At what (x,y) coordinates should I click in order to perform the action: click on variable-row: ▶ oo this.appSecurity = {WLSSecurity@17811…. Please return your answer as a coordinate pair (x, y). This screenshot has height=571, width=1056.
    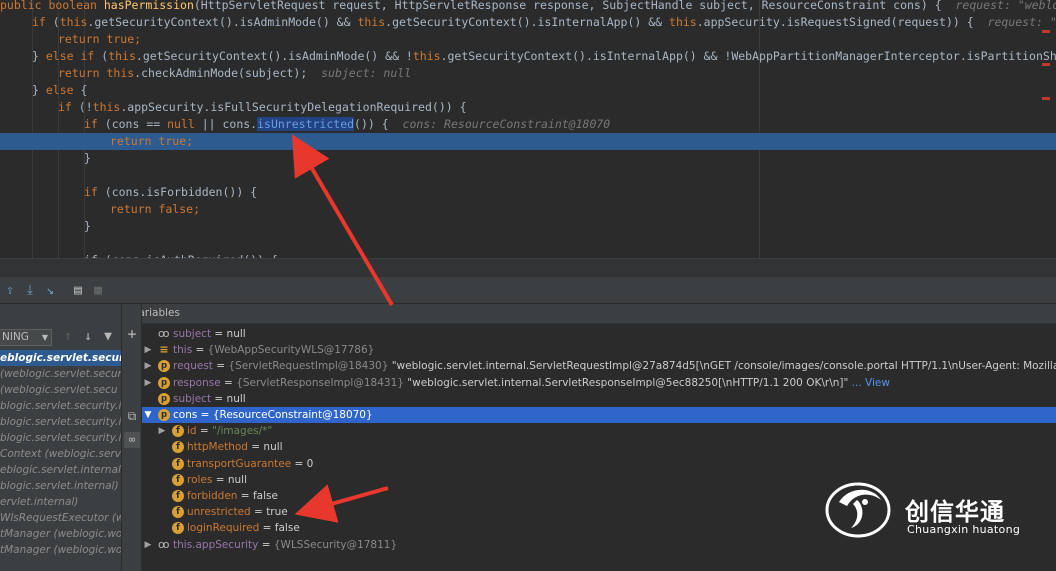
    Looking at the image, I should click on (599, 545).